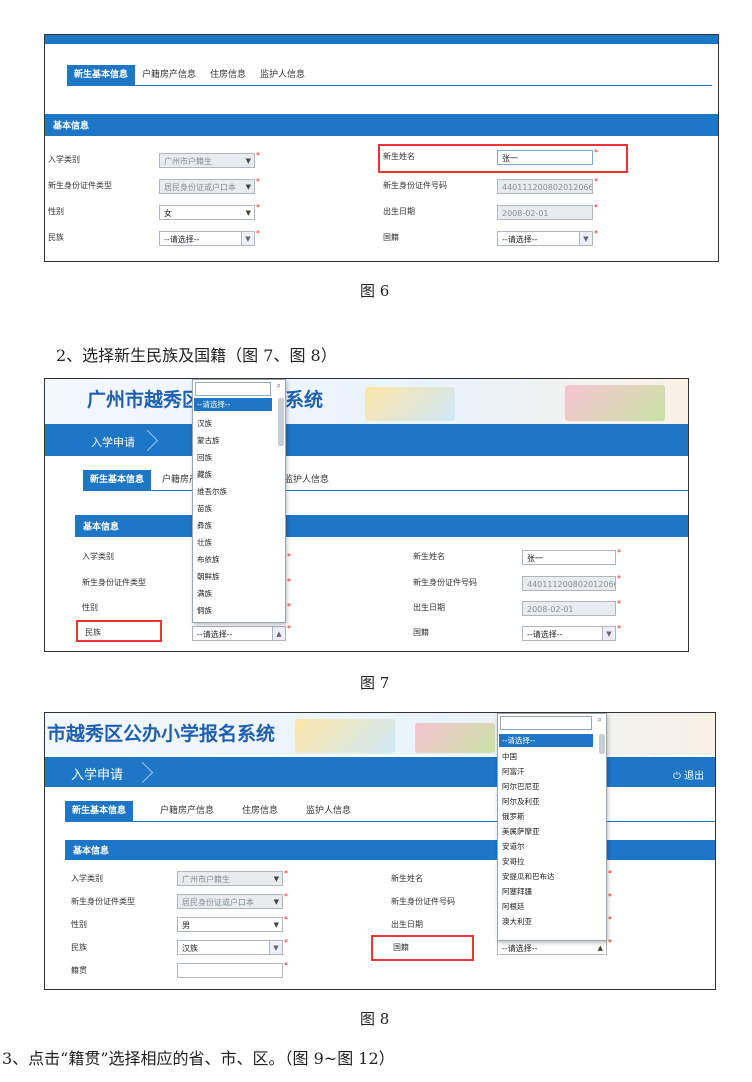  What do you see at coordinates (422, 948) in the screenshot?
I see `highlight-nationality-label` at bounding box center [422, 948].